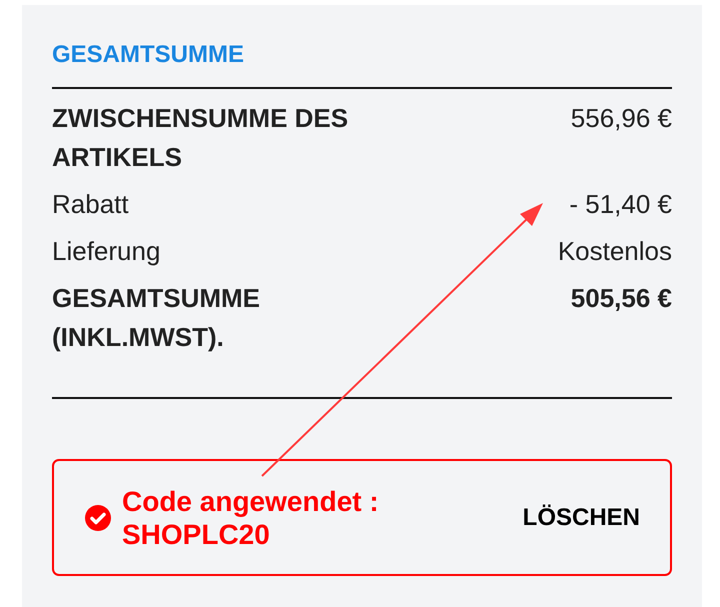 This screenshot has height=607, width=720. Describe the element at coordinates (98, 518) in the screenshot. I see `check-circle-icon` at that location.